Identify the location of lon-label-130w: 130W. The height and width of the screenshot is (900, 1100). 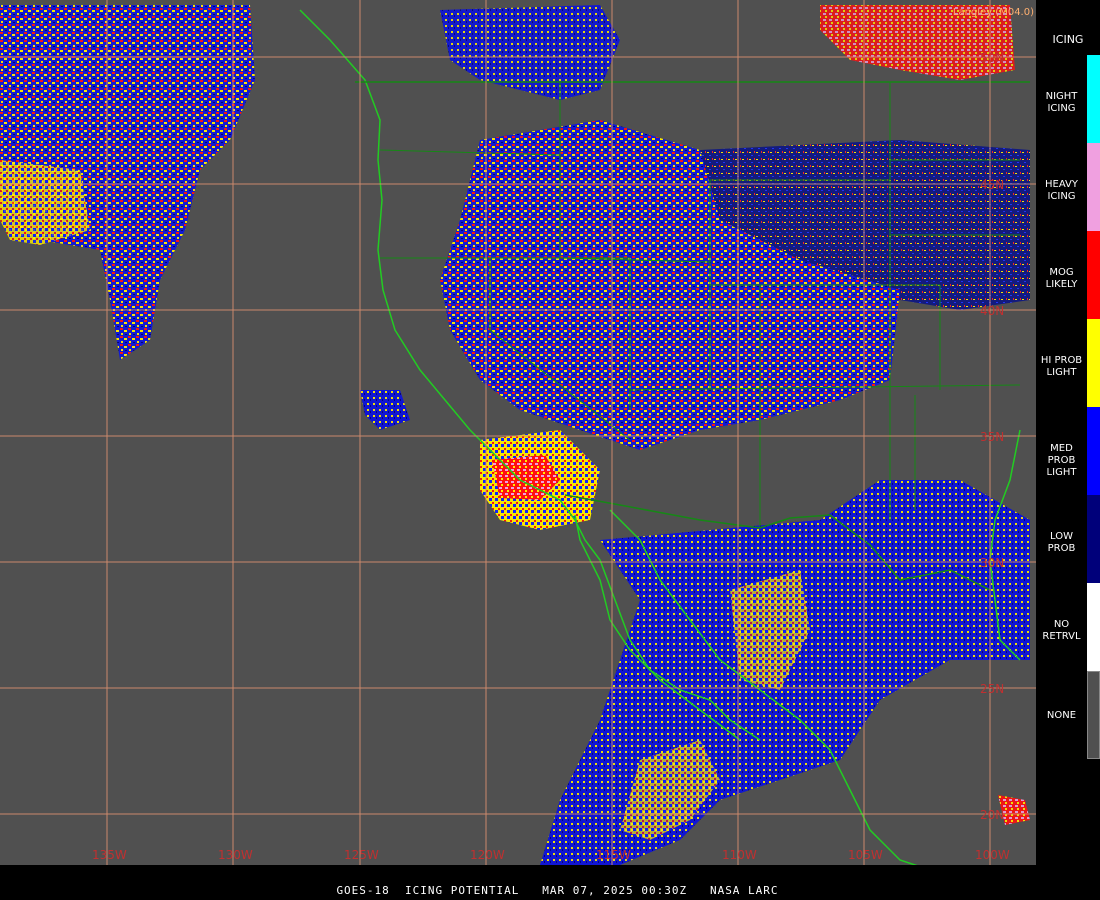
(235, 855).